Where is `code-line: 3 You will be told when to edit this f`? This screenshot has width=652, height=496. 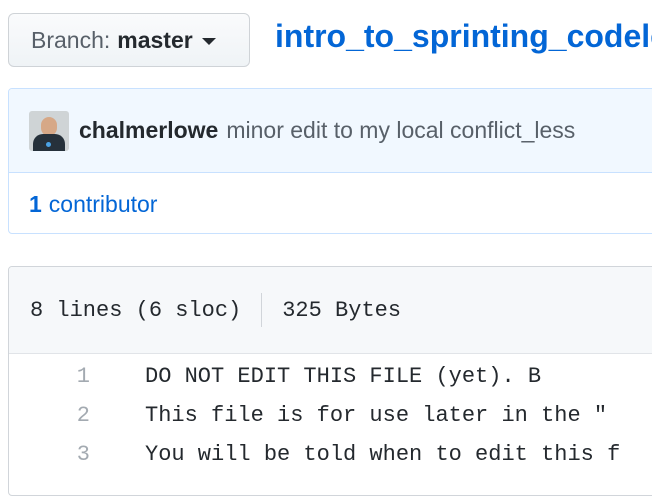 code-line: 3 You will be told when to edit this f is located at coordinates (330, 454).